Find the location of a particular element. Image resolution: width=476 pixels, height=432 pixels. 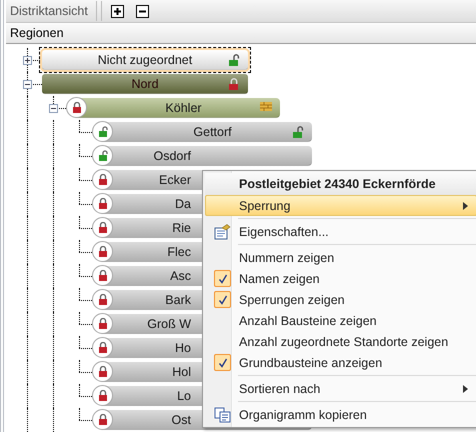

node-label: Osdorf is located at coordinates (172, 155).